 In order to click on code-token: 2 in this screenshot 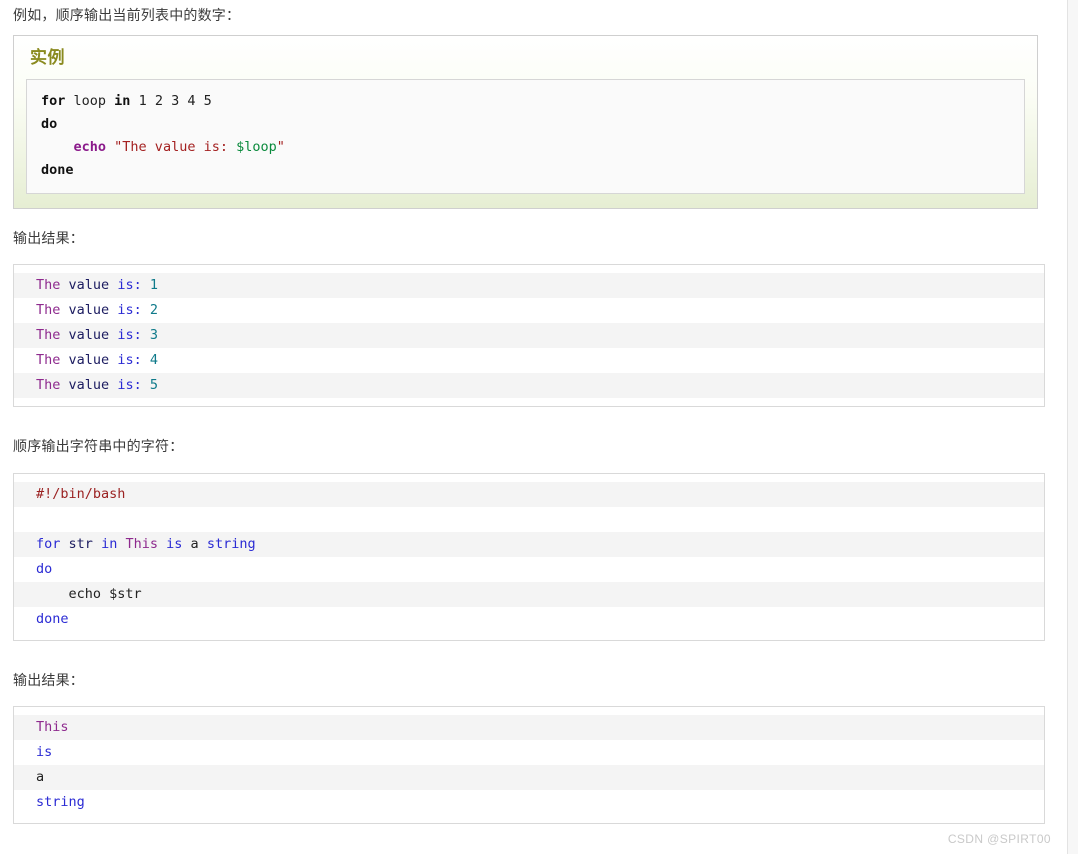, I will do `click(153, 310)`.